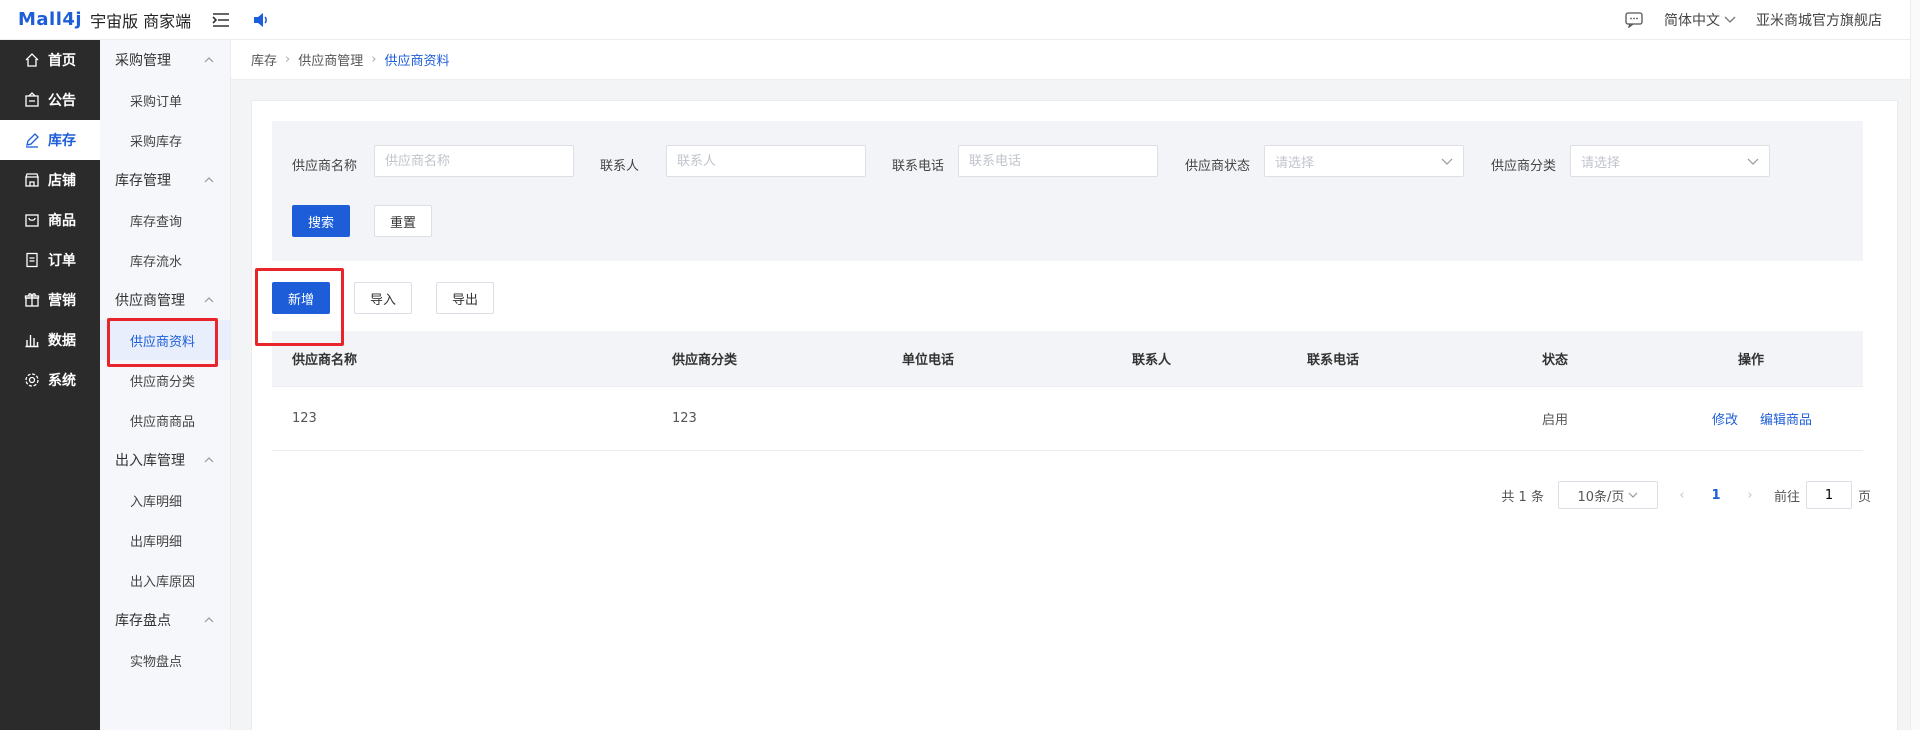  Describe the element at coordinates (325, 360) in the screenshot. I see `column-header: 供应商名称` at that location.